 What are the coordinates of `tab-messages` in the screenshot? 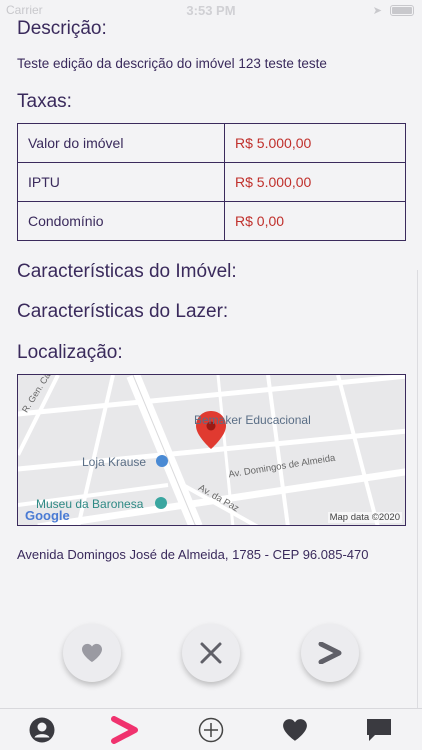 It's located at (379, 730).